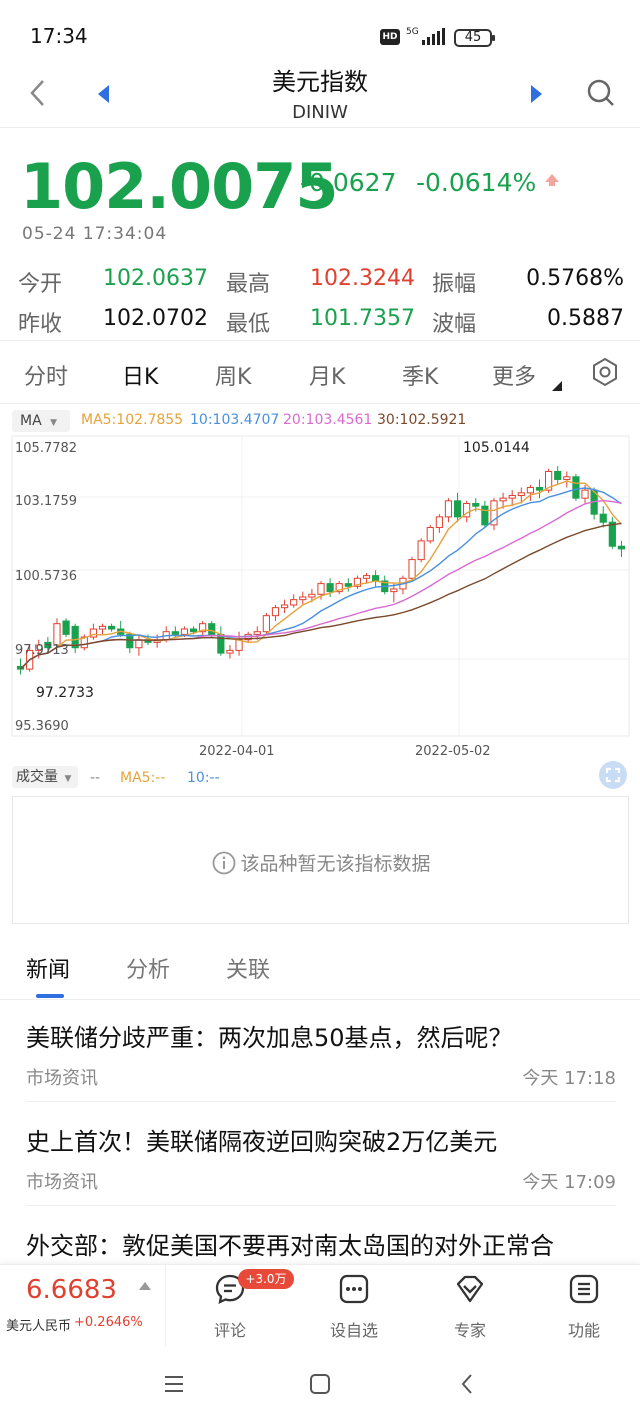 This screenshot has height=1422, width=640. What do you see at coordinates (425, 36) in the screenshot?
I see `signal-icon: 5G` at bounding box center [425, 36].